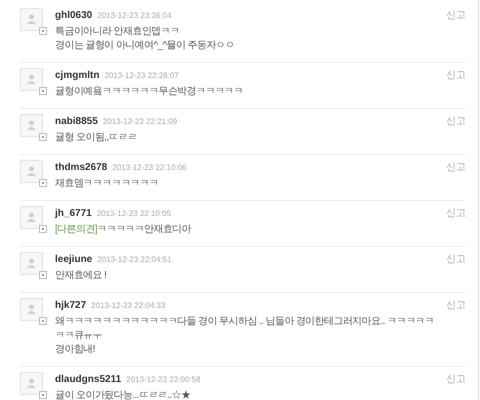 This screenshot has width=480, height=400. I want to click on username: thdms2678, so click(81, 167).